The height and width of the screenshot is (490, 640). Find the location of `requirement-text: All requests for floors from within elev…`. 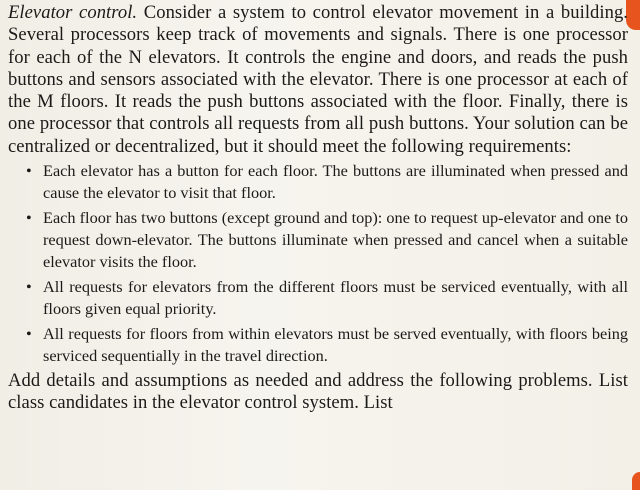

requirement-text: All requests for floors from within elev… is located at coordinates (335, 345).